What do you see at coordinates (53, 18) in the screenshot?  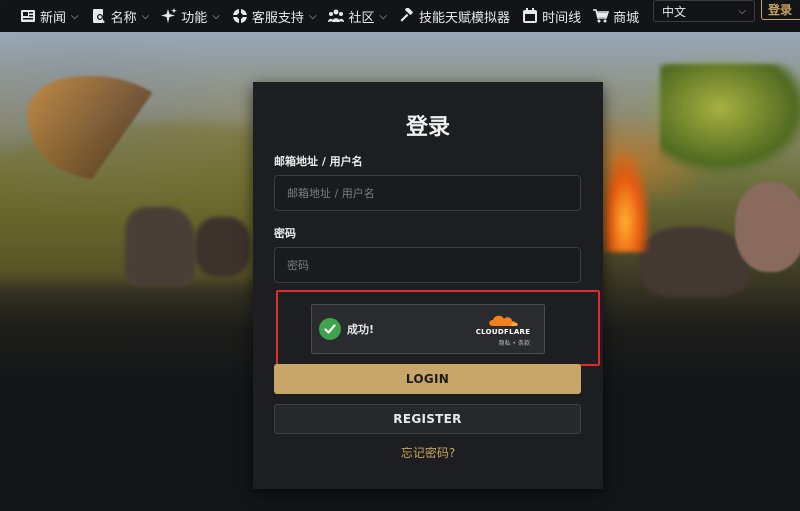 I see `nav-label: 新闻` at bounding box center [53, 18].